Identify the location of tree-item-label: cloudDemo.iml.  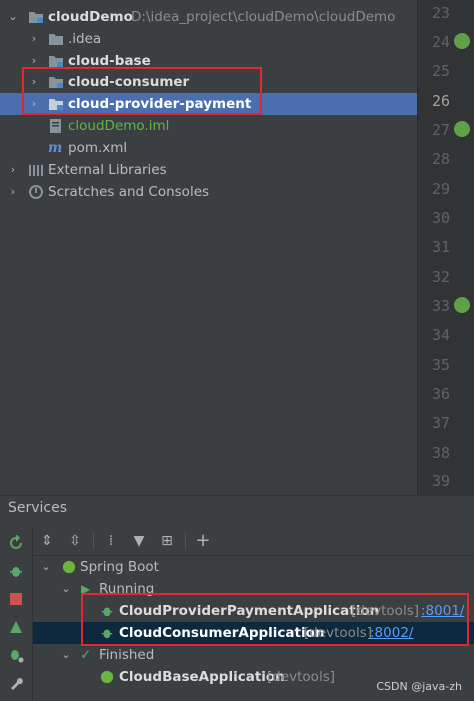
(119, 126).